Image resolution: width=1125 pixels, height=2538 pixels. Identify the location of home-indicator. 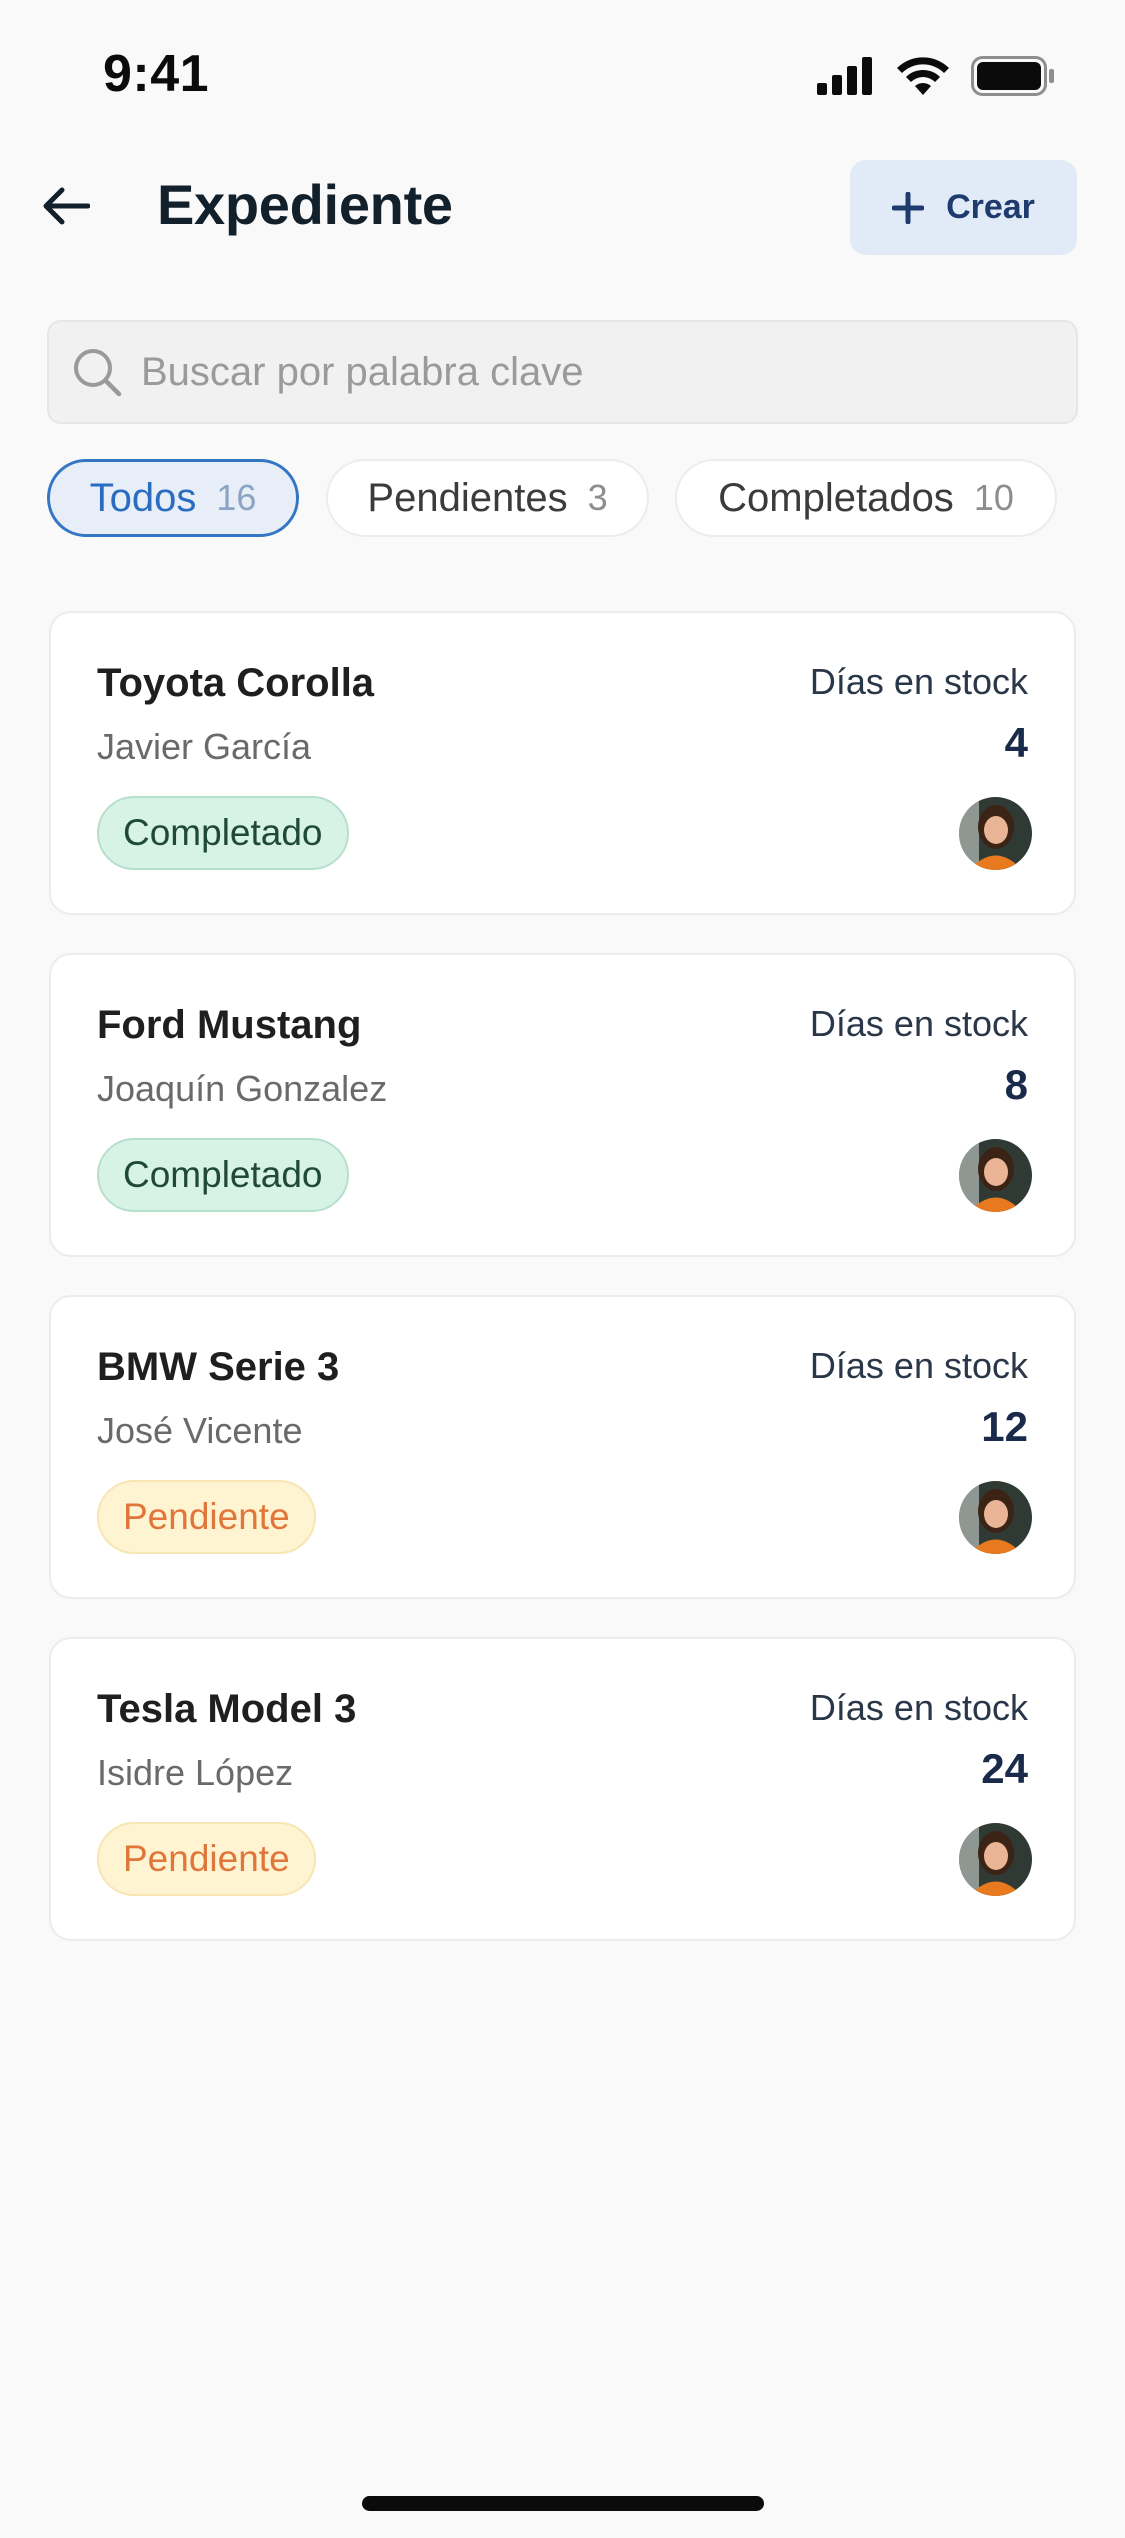
(563, 2503).